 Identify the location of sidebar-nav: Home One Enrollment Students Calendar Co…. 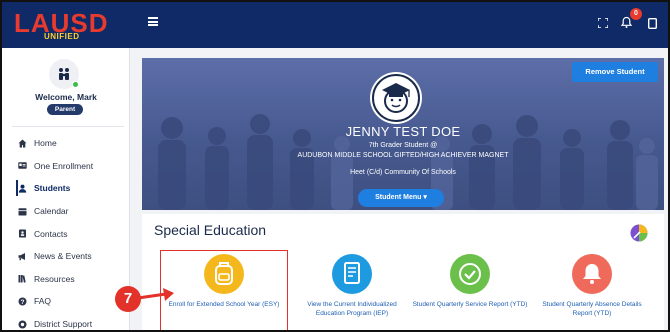
(66, 231).